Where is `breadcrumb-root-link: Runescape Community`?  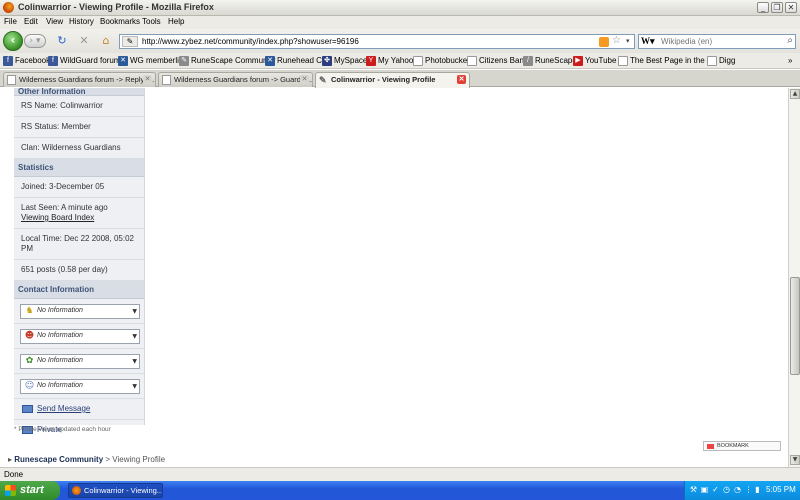
breadcrumb-root-link: Runescape Community is located at coordinates (58, 459).